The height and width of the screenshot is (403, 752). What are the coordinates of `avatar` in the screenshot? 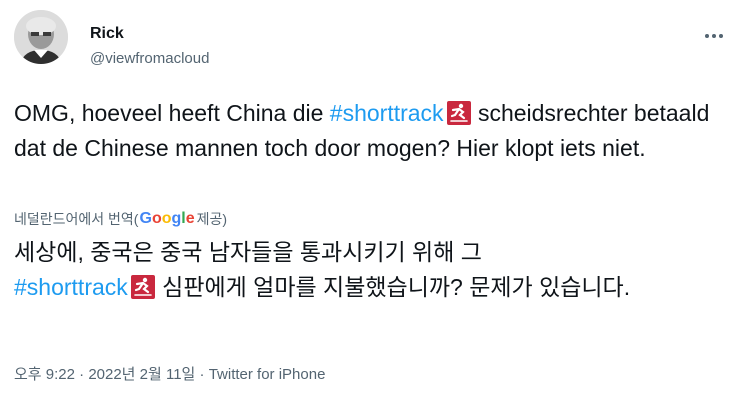 It's located at (41, 37).